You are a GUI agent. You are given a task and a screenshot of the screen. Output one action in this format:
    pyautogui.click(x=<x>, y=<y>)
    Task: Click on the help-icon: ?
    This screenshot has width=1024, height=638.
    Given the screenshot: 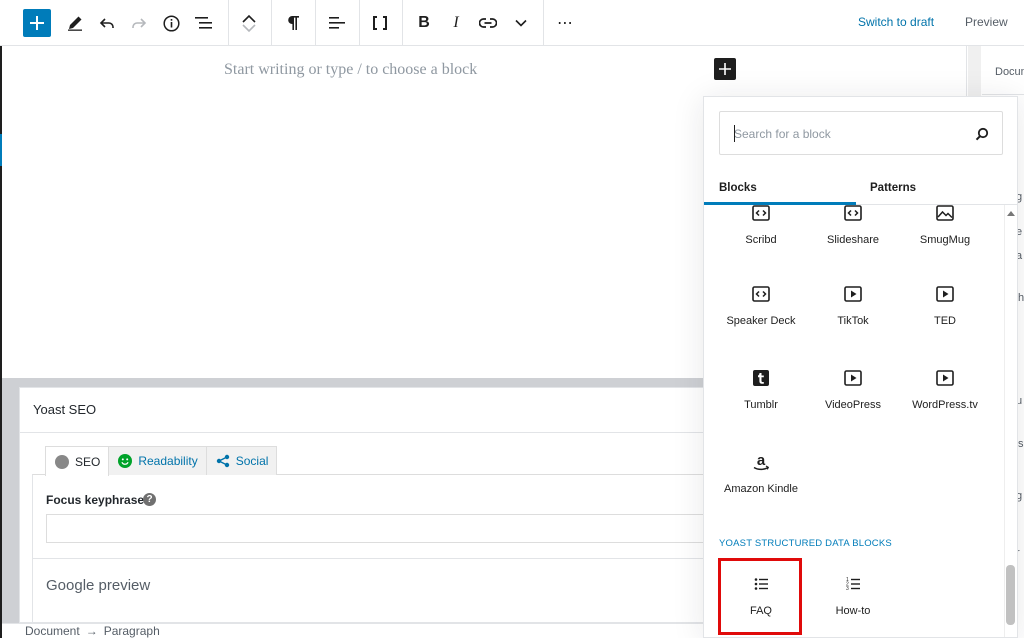 What is the action you would take?
    pyautogui.click(x=149, y=499)
    